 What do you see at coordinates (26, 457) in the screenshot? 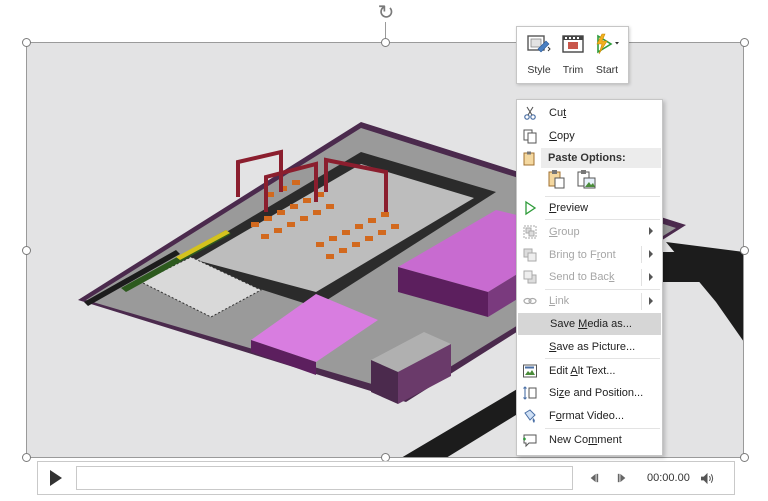
I see `resize-handle-bottom-left` at bounding box center [26, 457].